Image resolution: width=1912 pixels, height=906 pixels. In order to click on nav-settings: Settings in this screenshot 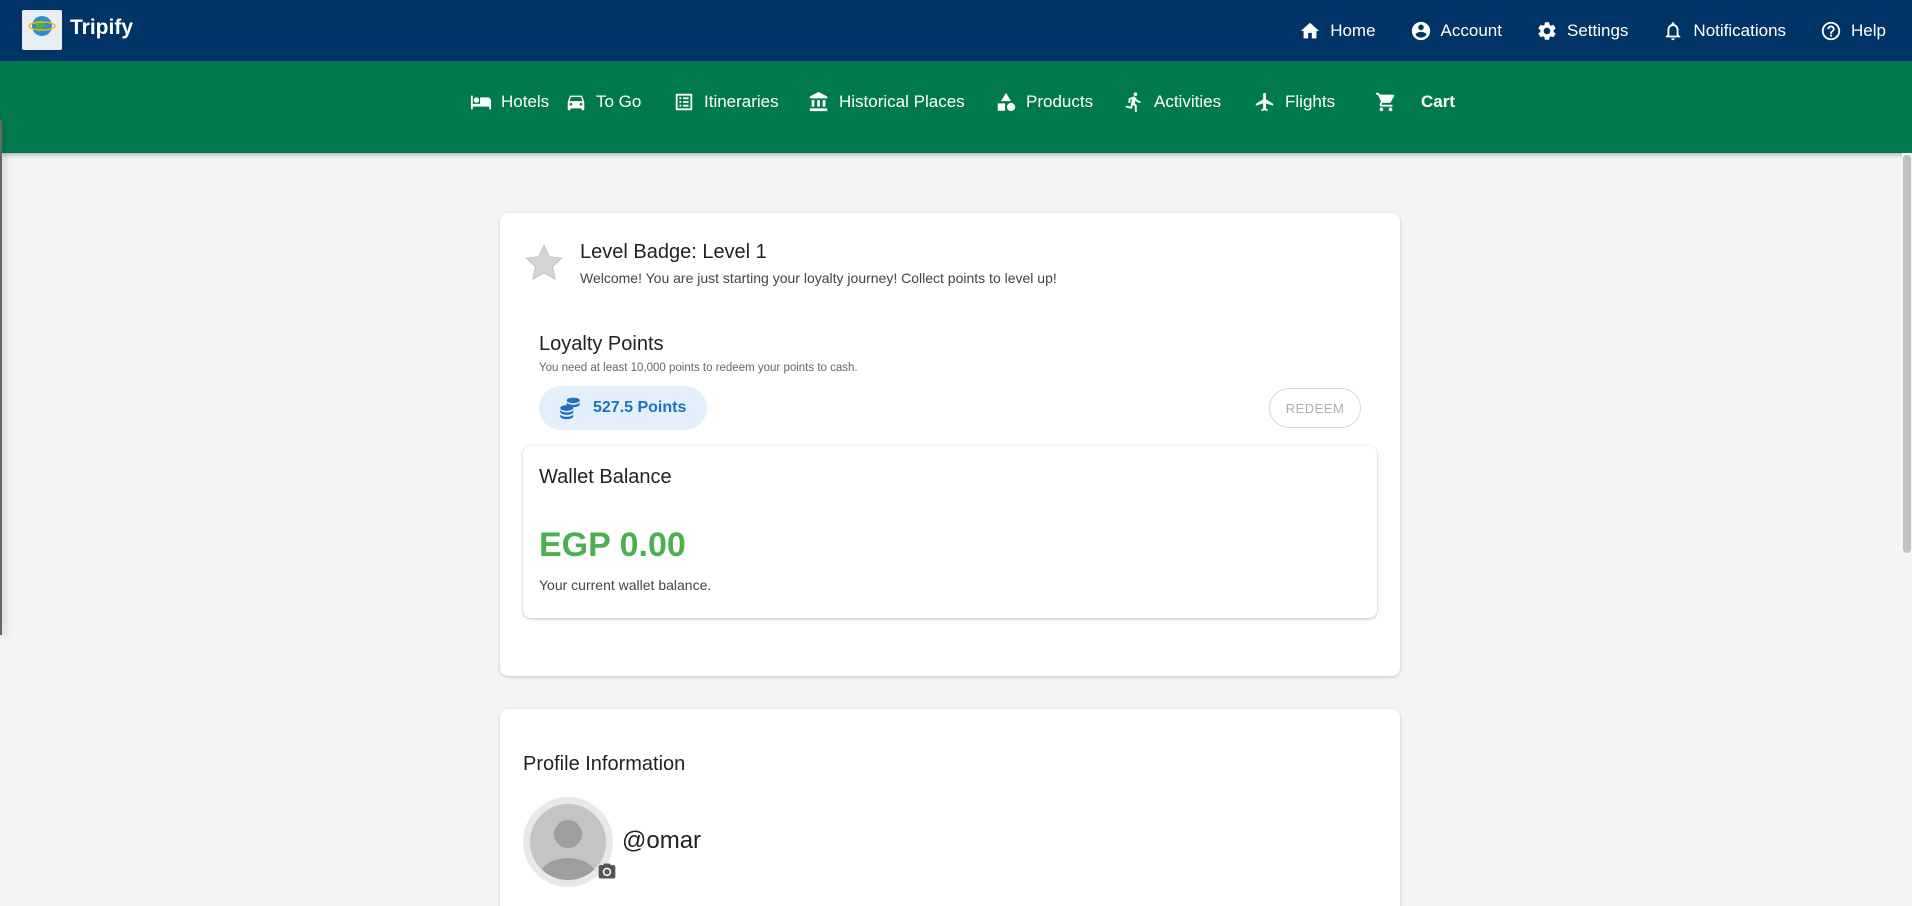, I will do `click(1582, 31)`.